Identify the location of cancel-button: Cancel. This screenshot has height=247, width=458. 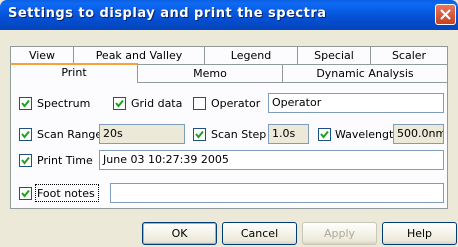
(259, 233).